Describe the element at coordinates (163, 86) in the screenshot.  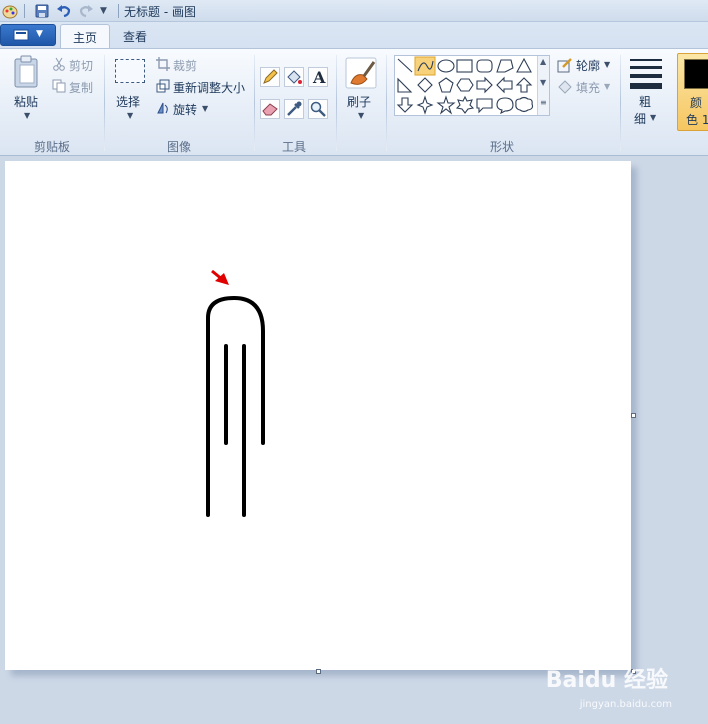
I see `resize-icon` at that location.